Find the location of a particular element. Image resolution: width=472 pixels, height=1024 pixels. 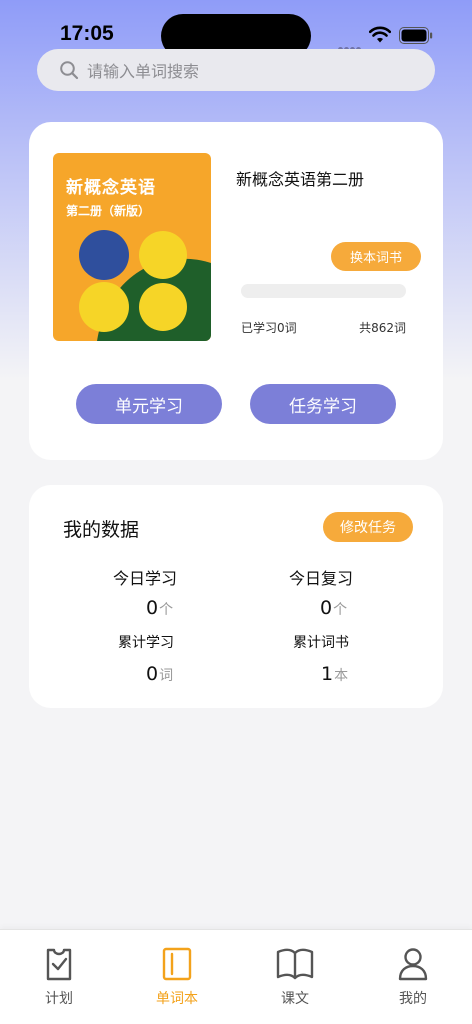

book-title: 新概念英语第二册 is located at coordinates (300, 179).